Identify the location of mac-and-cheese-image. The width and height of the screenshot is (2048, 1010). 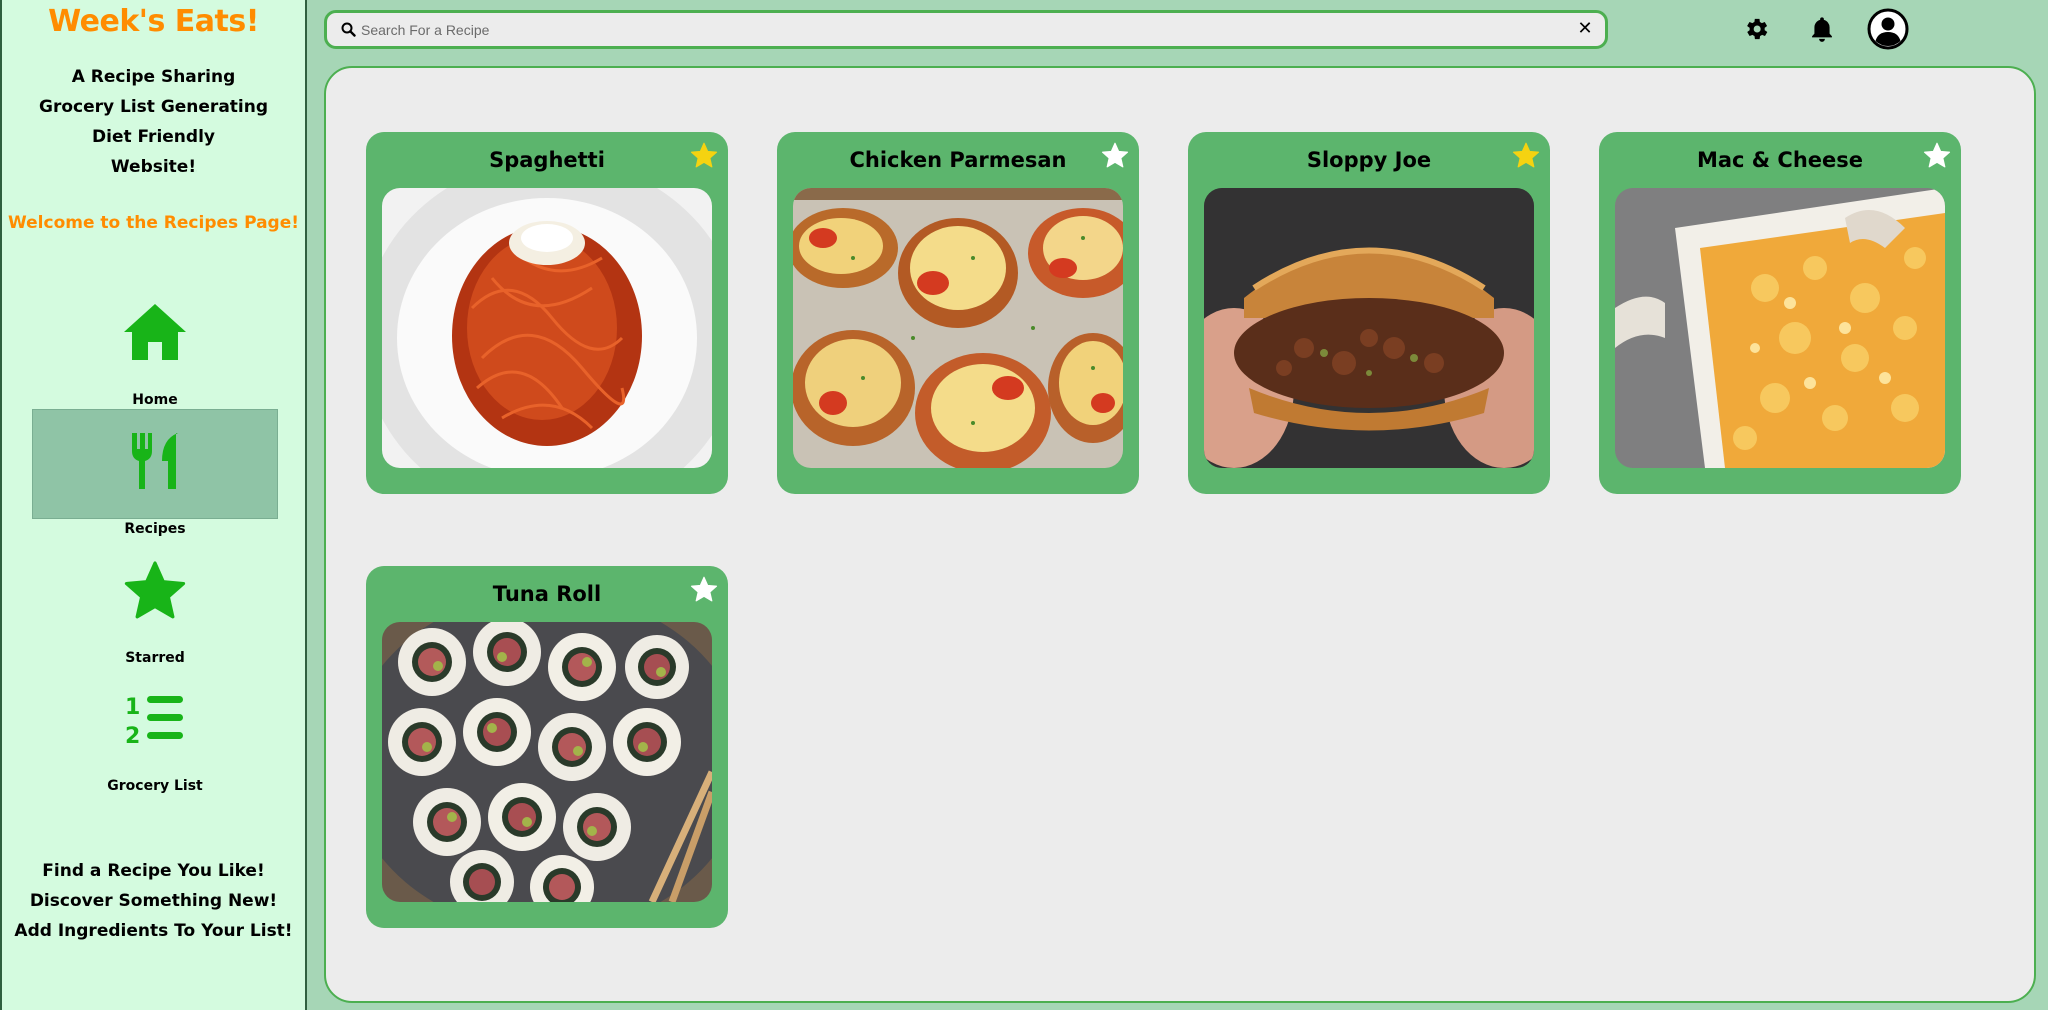
(1780, 328).